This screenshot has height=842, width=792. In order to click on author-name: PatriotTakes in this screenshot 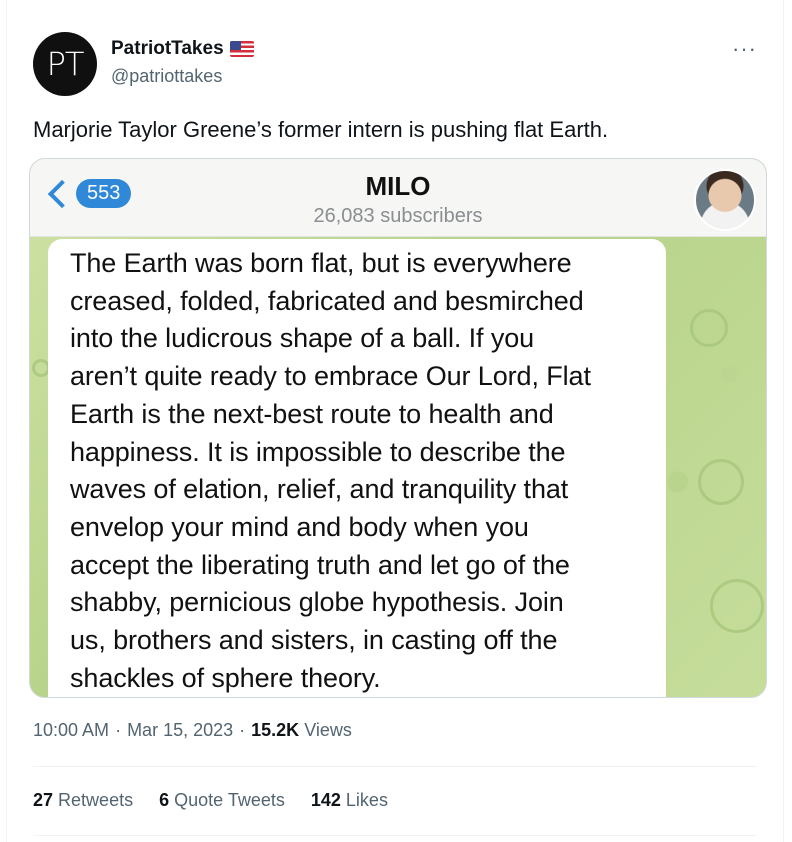, I will do `click(167, 49)`.